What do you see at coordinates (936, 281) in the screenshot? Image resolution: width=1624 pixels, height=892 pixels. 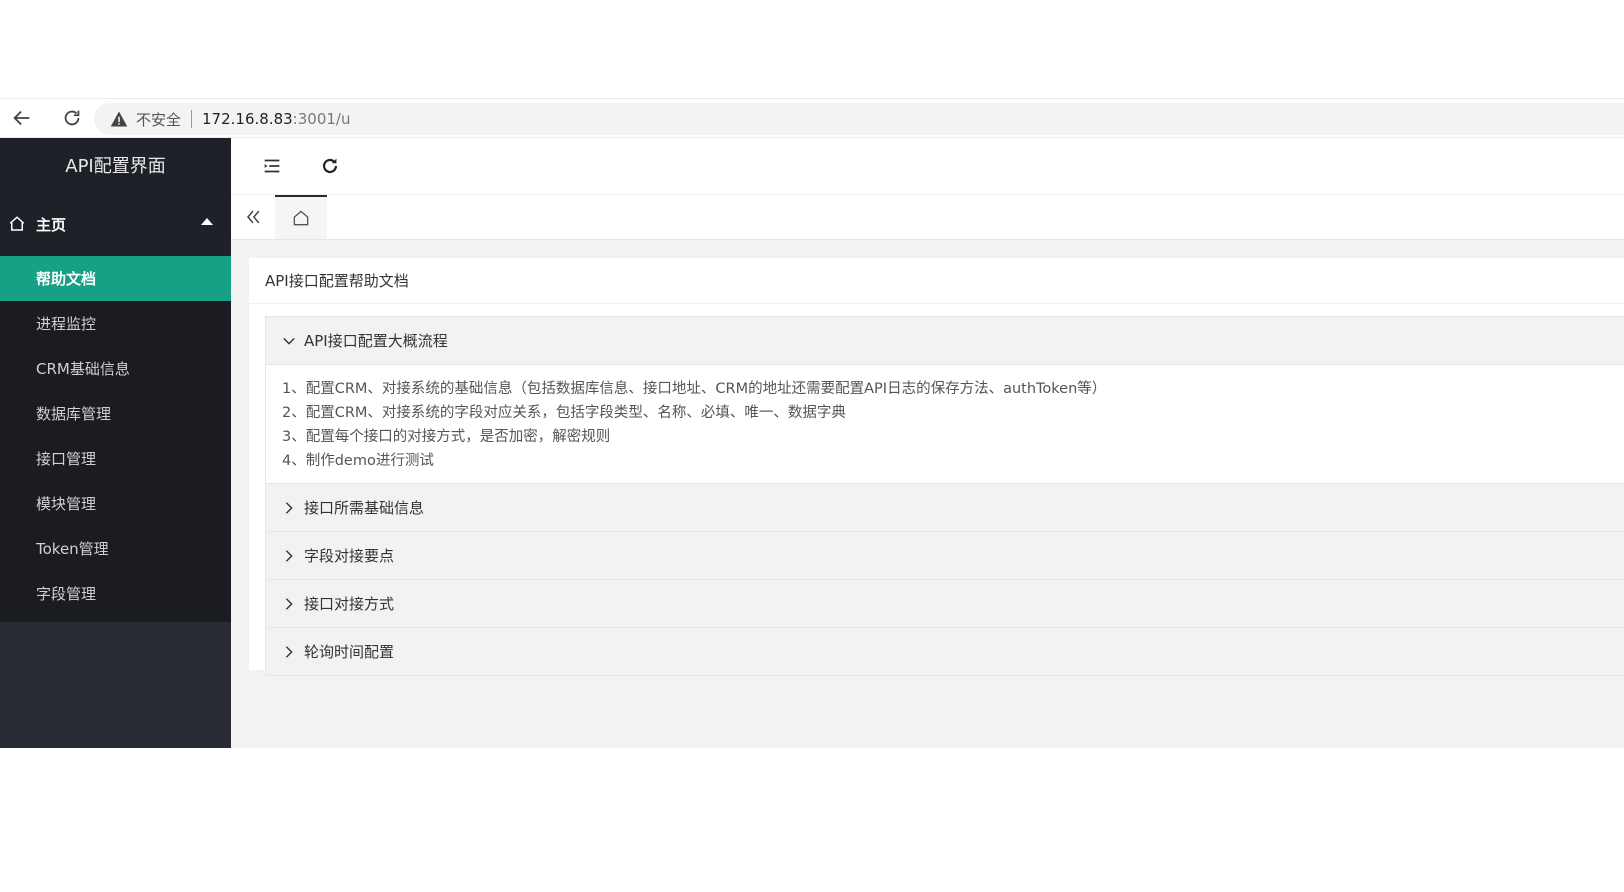 I see `card-title: API接口配置帮助文档` at bounding box center [936, 281].